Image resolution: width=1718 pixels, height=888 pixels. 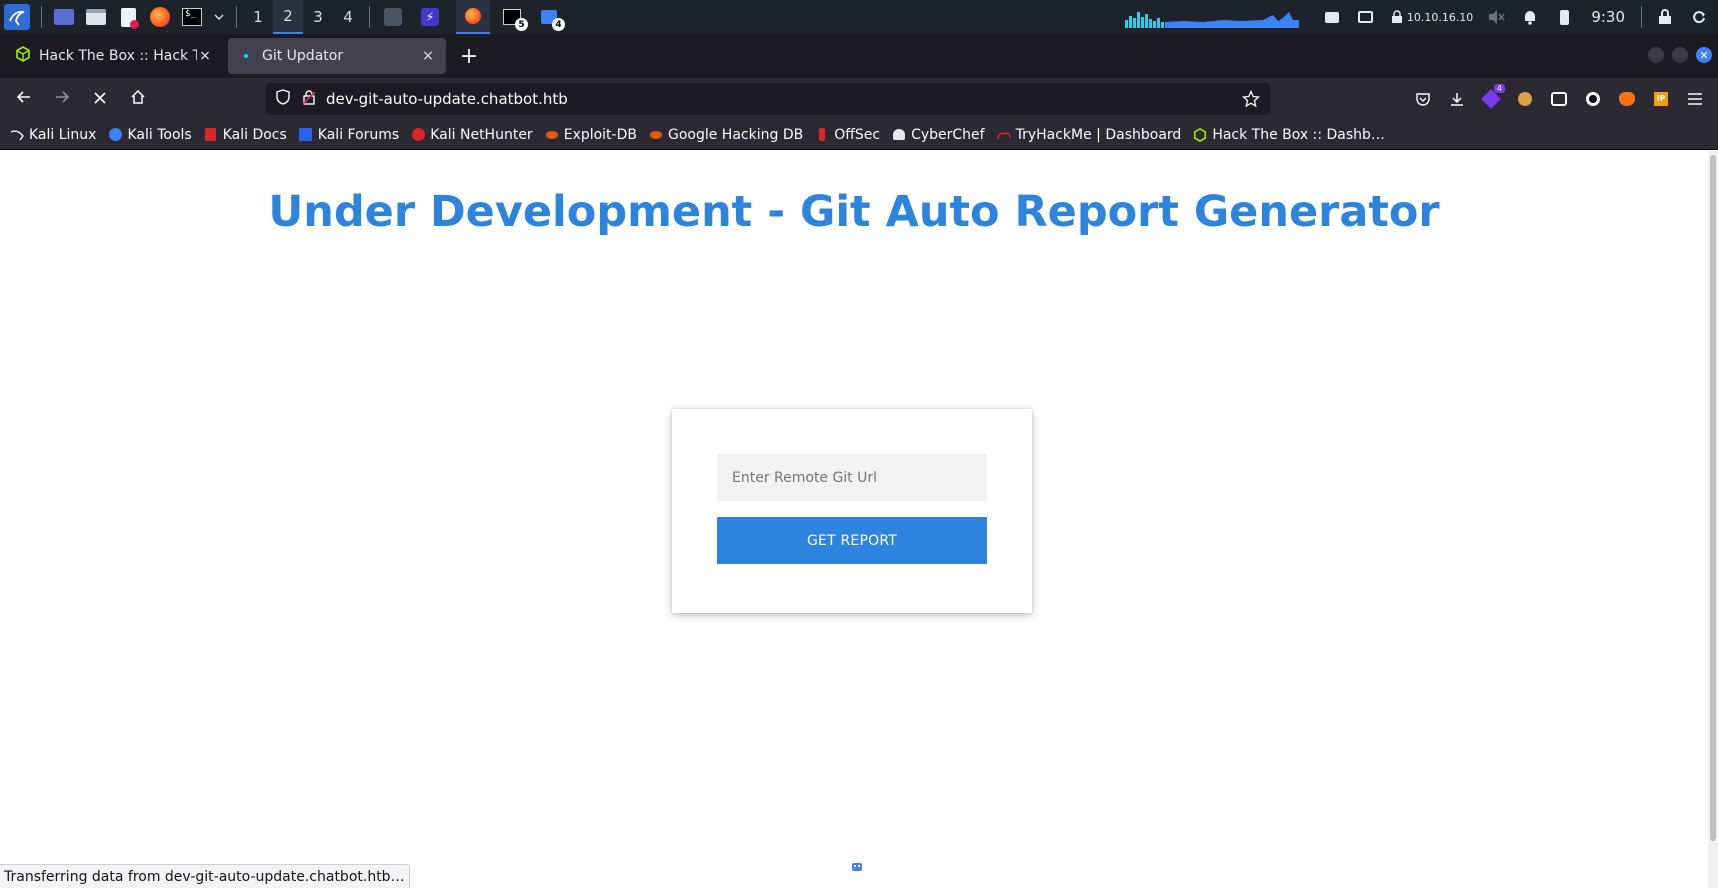 I want to click on downloads-icon, so click(x=1457, y=99).